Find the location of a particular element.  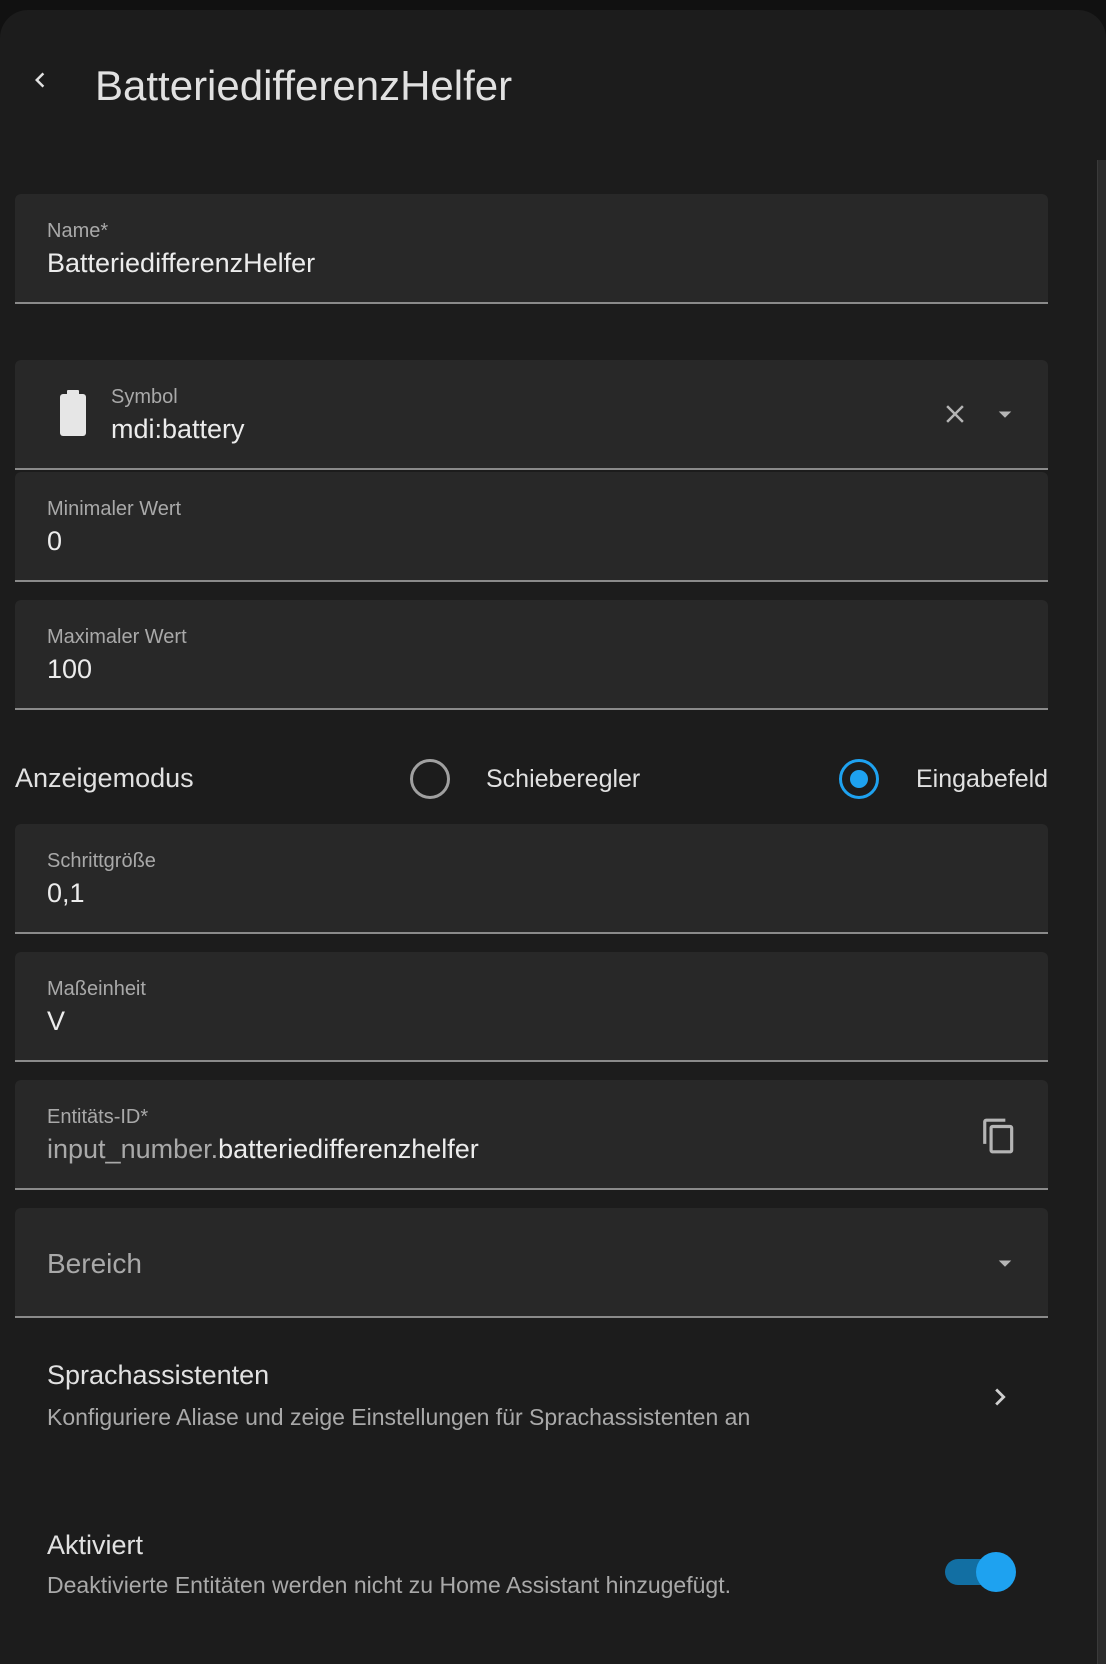

area-dropdown-button is located at coordinates (1005, 1263).